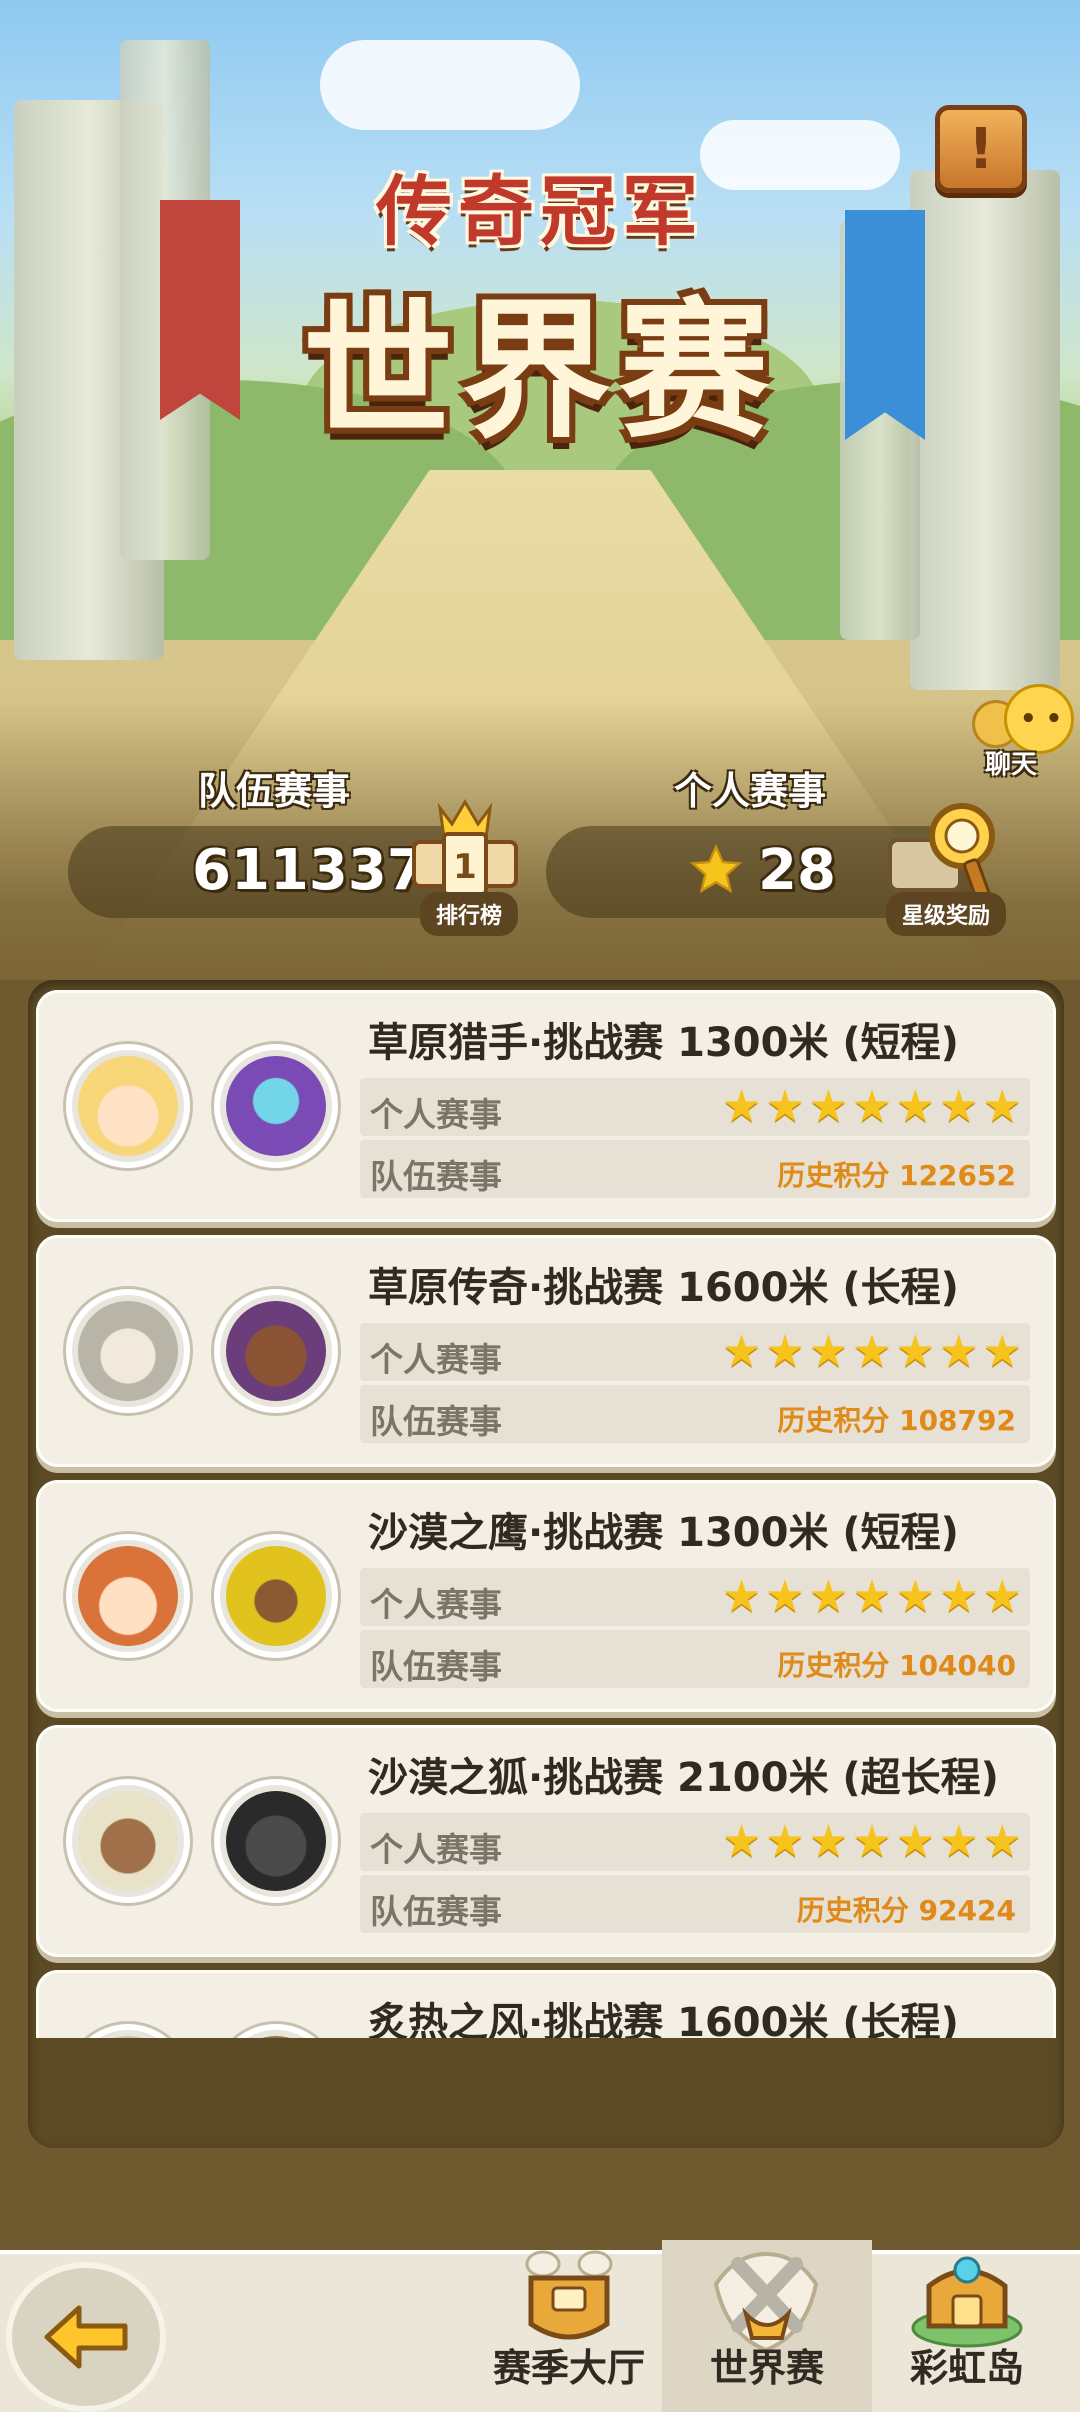 The height and width of the screenshot is (2412, 1080). Describe the element at coordinates (274, 791) in the screenshot. I see `team-stat-title: 队伍赛事` at that location.